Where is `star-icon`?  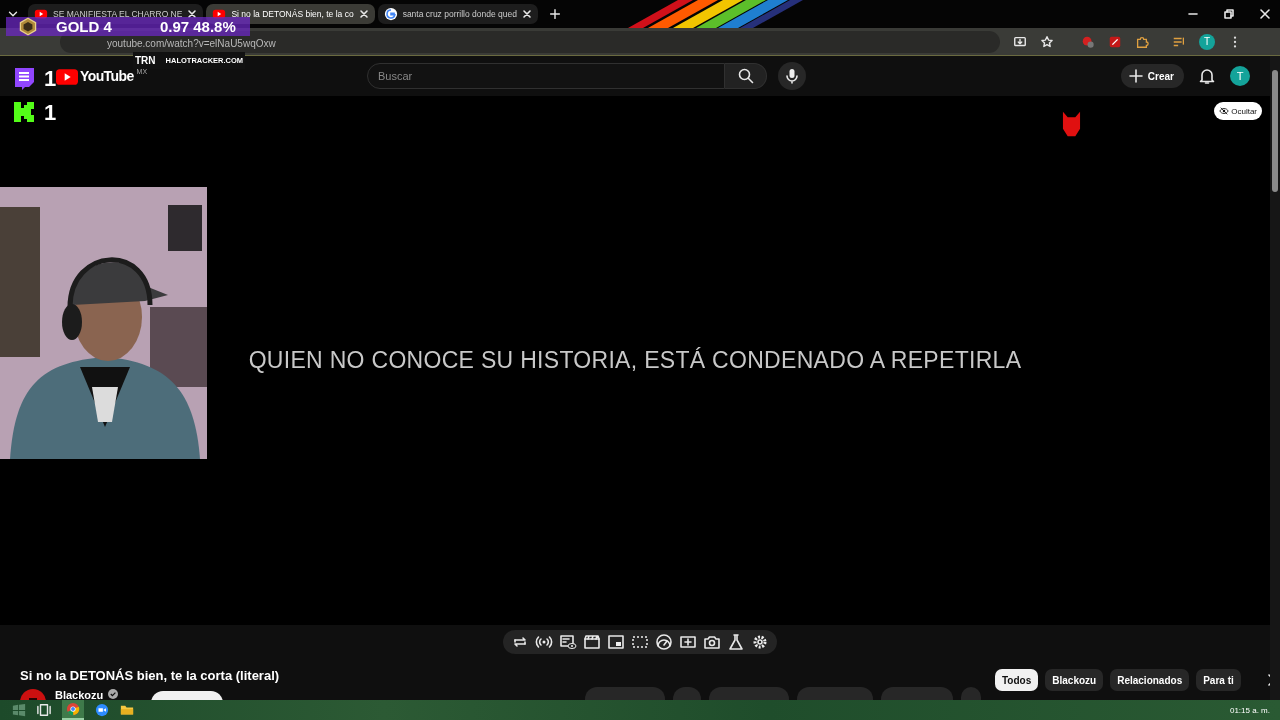
star-icon is located at coordinates (1047, 41).